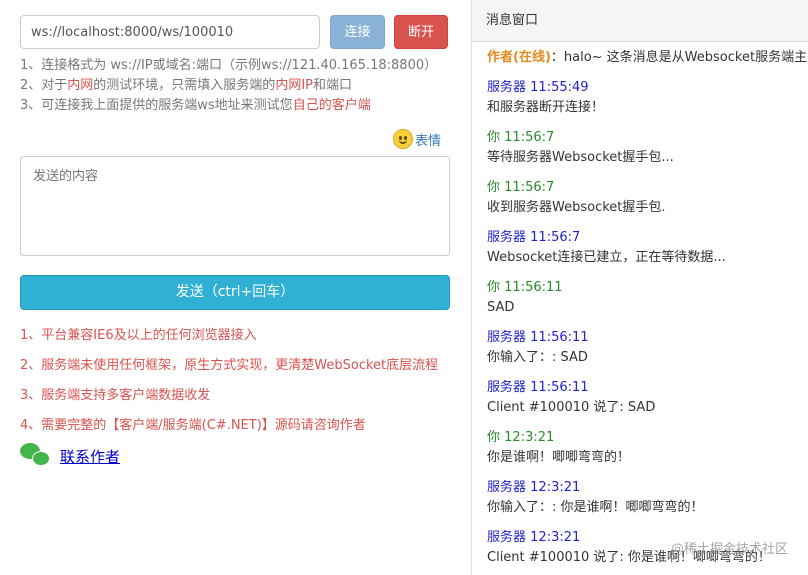 The height and width of the screenshot is (575, 808). I want to click on message-text: 你是谁啊！唧唧弯弯的！, so click(559, 457).